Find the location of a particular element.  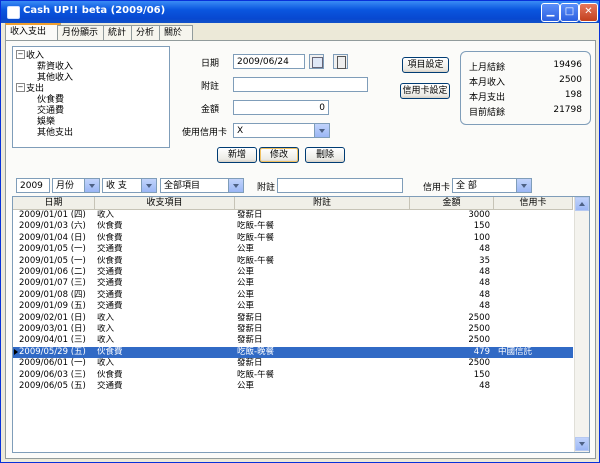

window-title: Cash UP!! beta (2009/06) is located at coordinates (94, 10).